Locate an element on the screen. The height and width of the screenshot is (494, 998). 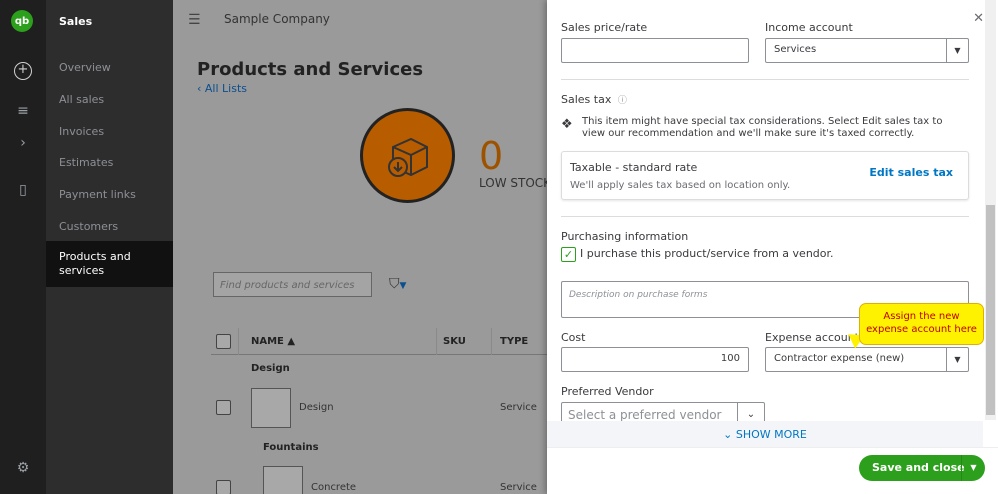
tax-rate-title: Taxable - standard rate is located at coordinates (634, 167).